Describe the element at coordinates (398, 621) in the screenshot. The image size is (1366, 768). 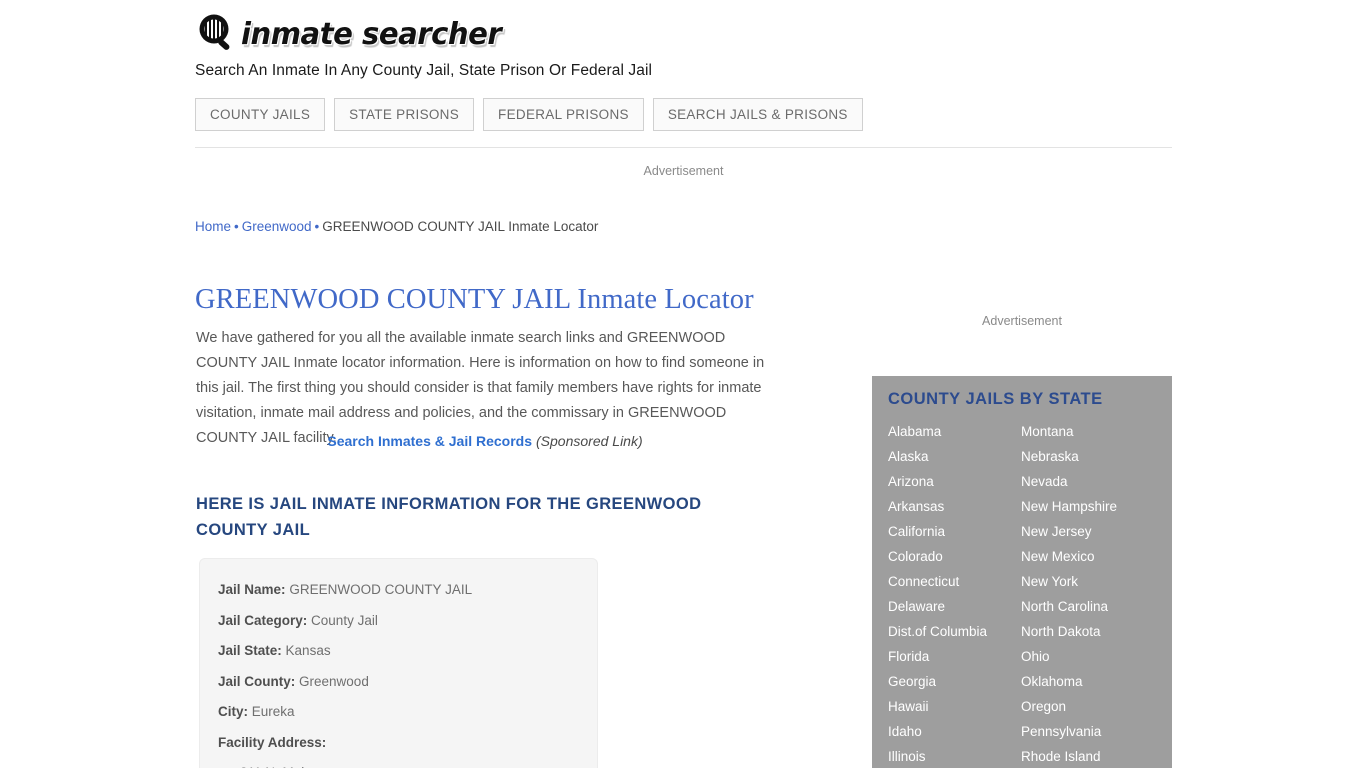
I see `jail-info-row-jail-category: Jail Category: County Jail` at that location.